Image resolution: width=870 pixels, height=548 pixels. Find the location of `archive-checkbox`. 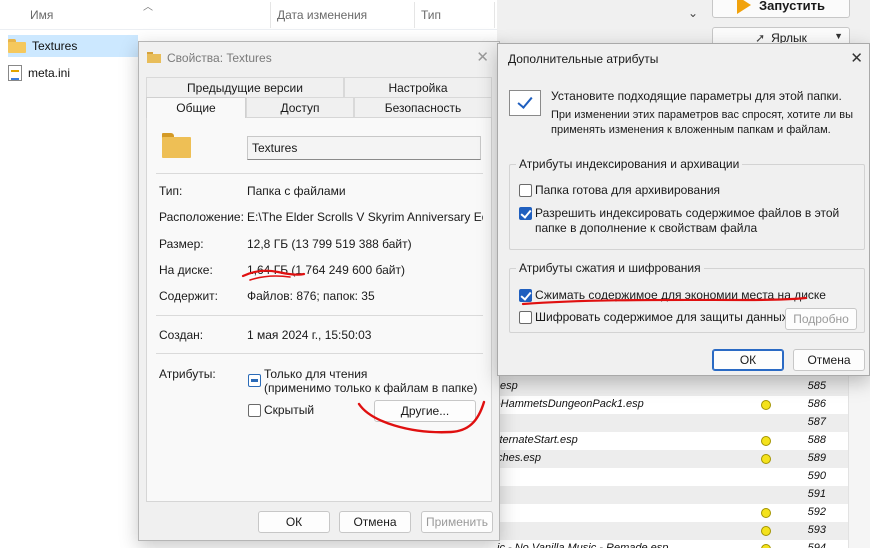

archive-checkbox is located at coordinates (525, 190).